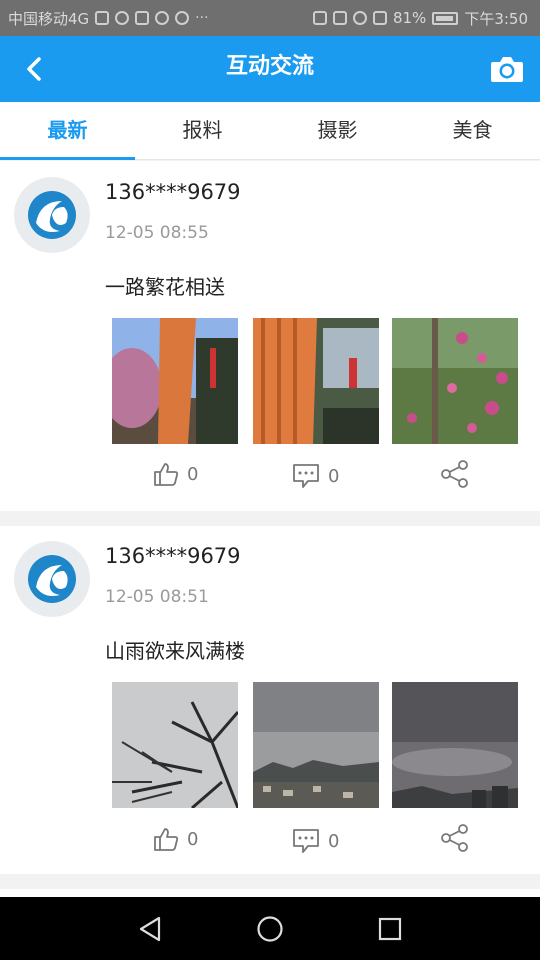 This screenshot has height=960, width=540. What do you see at coordinates (142, 18) in the screenshot?
I see `gallery-notify-icon` at bounding box center [142, 18].